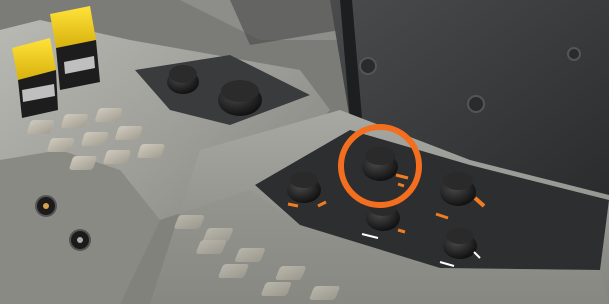 Image resolution: width=609 pixels, height=304 pixels. Describe the element at coordinates (46, 206) in the screenshot. I see `side-button-top-indicator` at that location.